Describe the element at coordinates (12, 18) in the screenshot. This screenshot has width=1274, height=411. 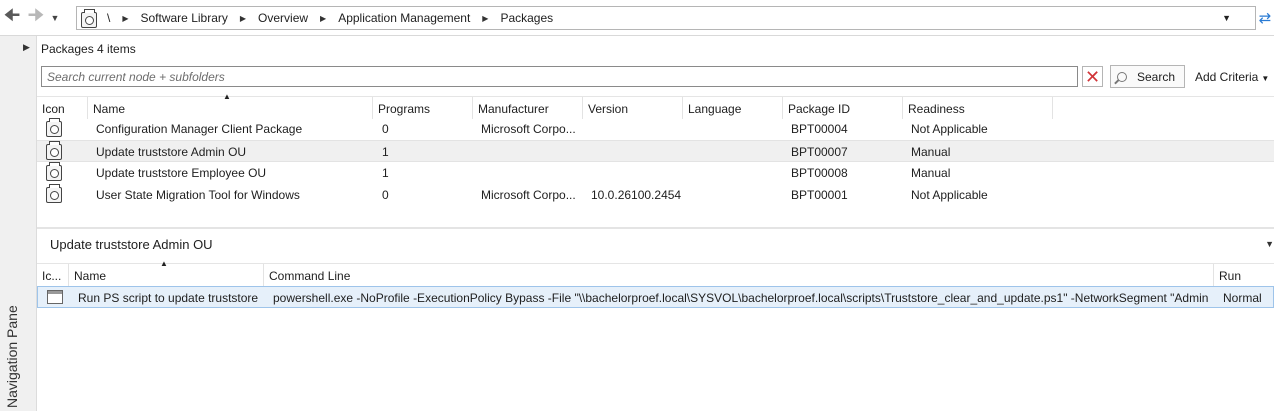
I see `back-arrow-icon: 🠈` at that location.